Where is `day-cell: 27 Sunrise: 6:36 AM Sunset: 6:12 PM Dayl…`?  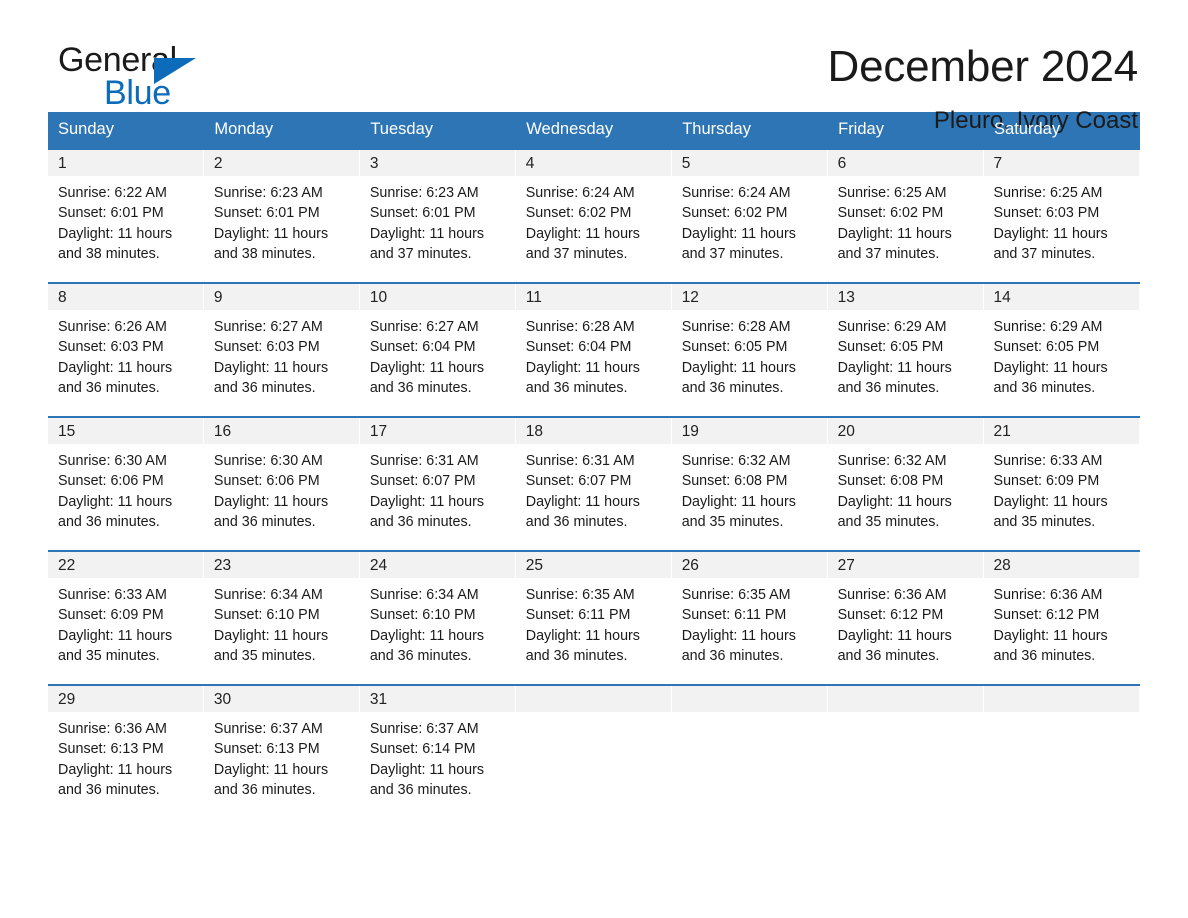 day-cell: 27 Sunrise: 6:36 AM Sunset: 6:12 PM Dayl… is located at coordinates (905, 617).